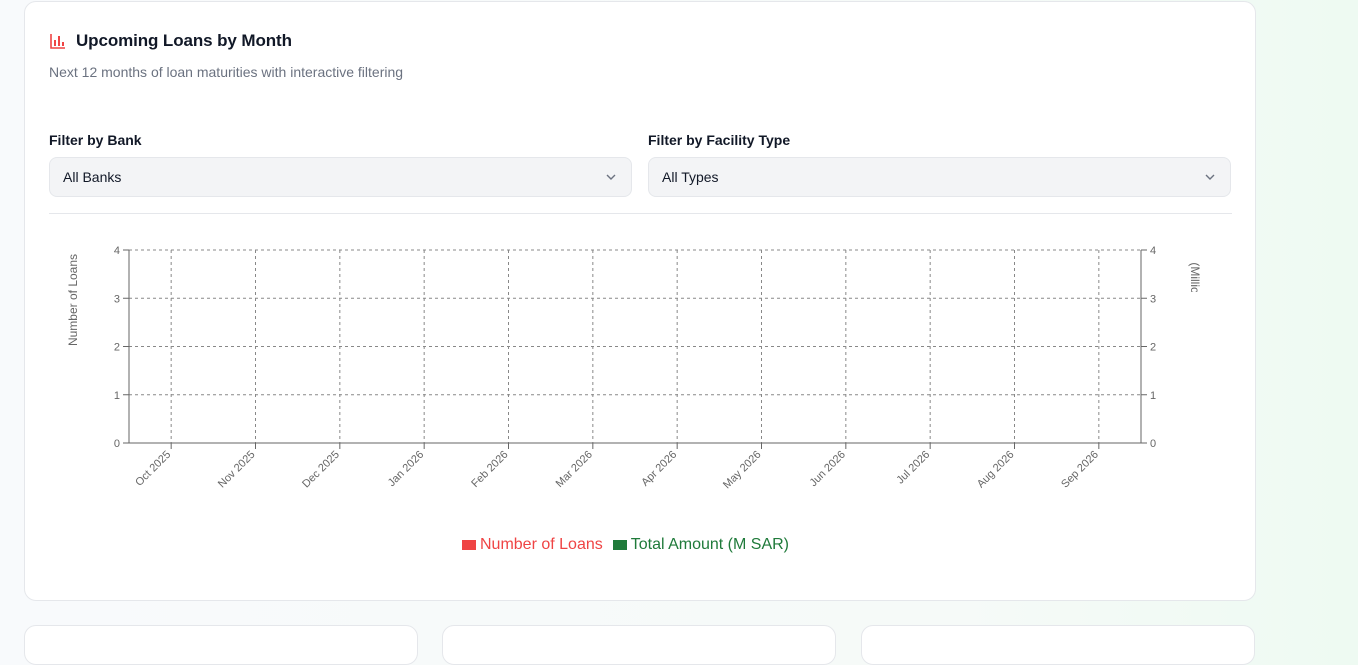 Image resolution: width=1358 pixels, height=665 pixels. What do you see at coordinates (742, 470) in the screenshot?
I see `x-tick-label: May 2026` at bounding box center [742, 470].